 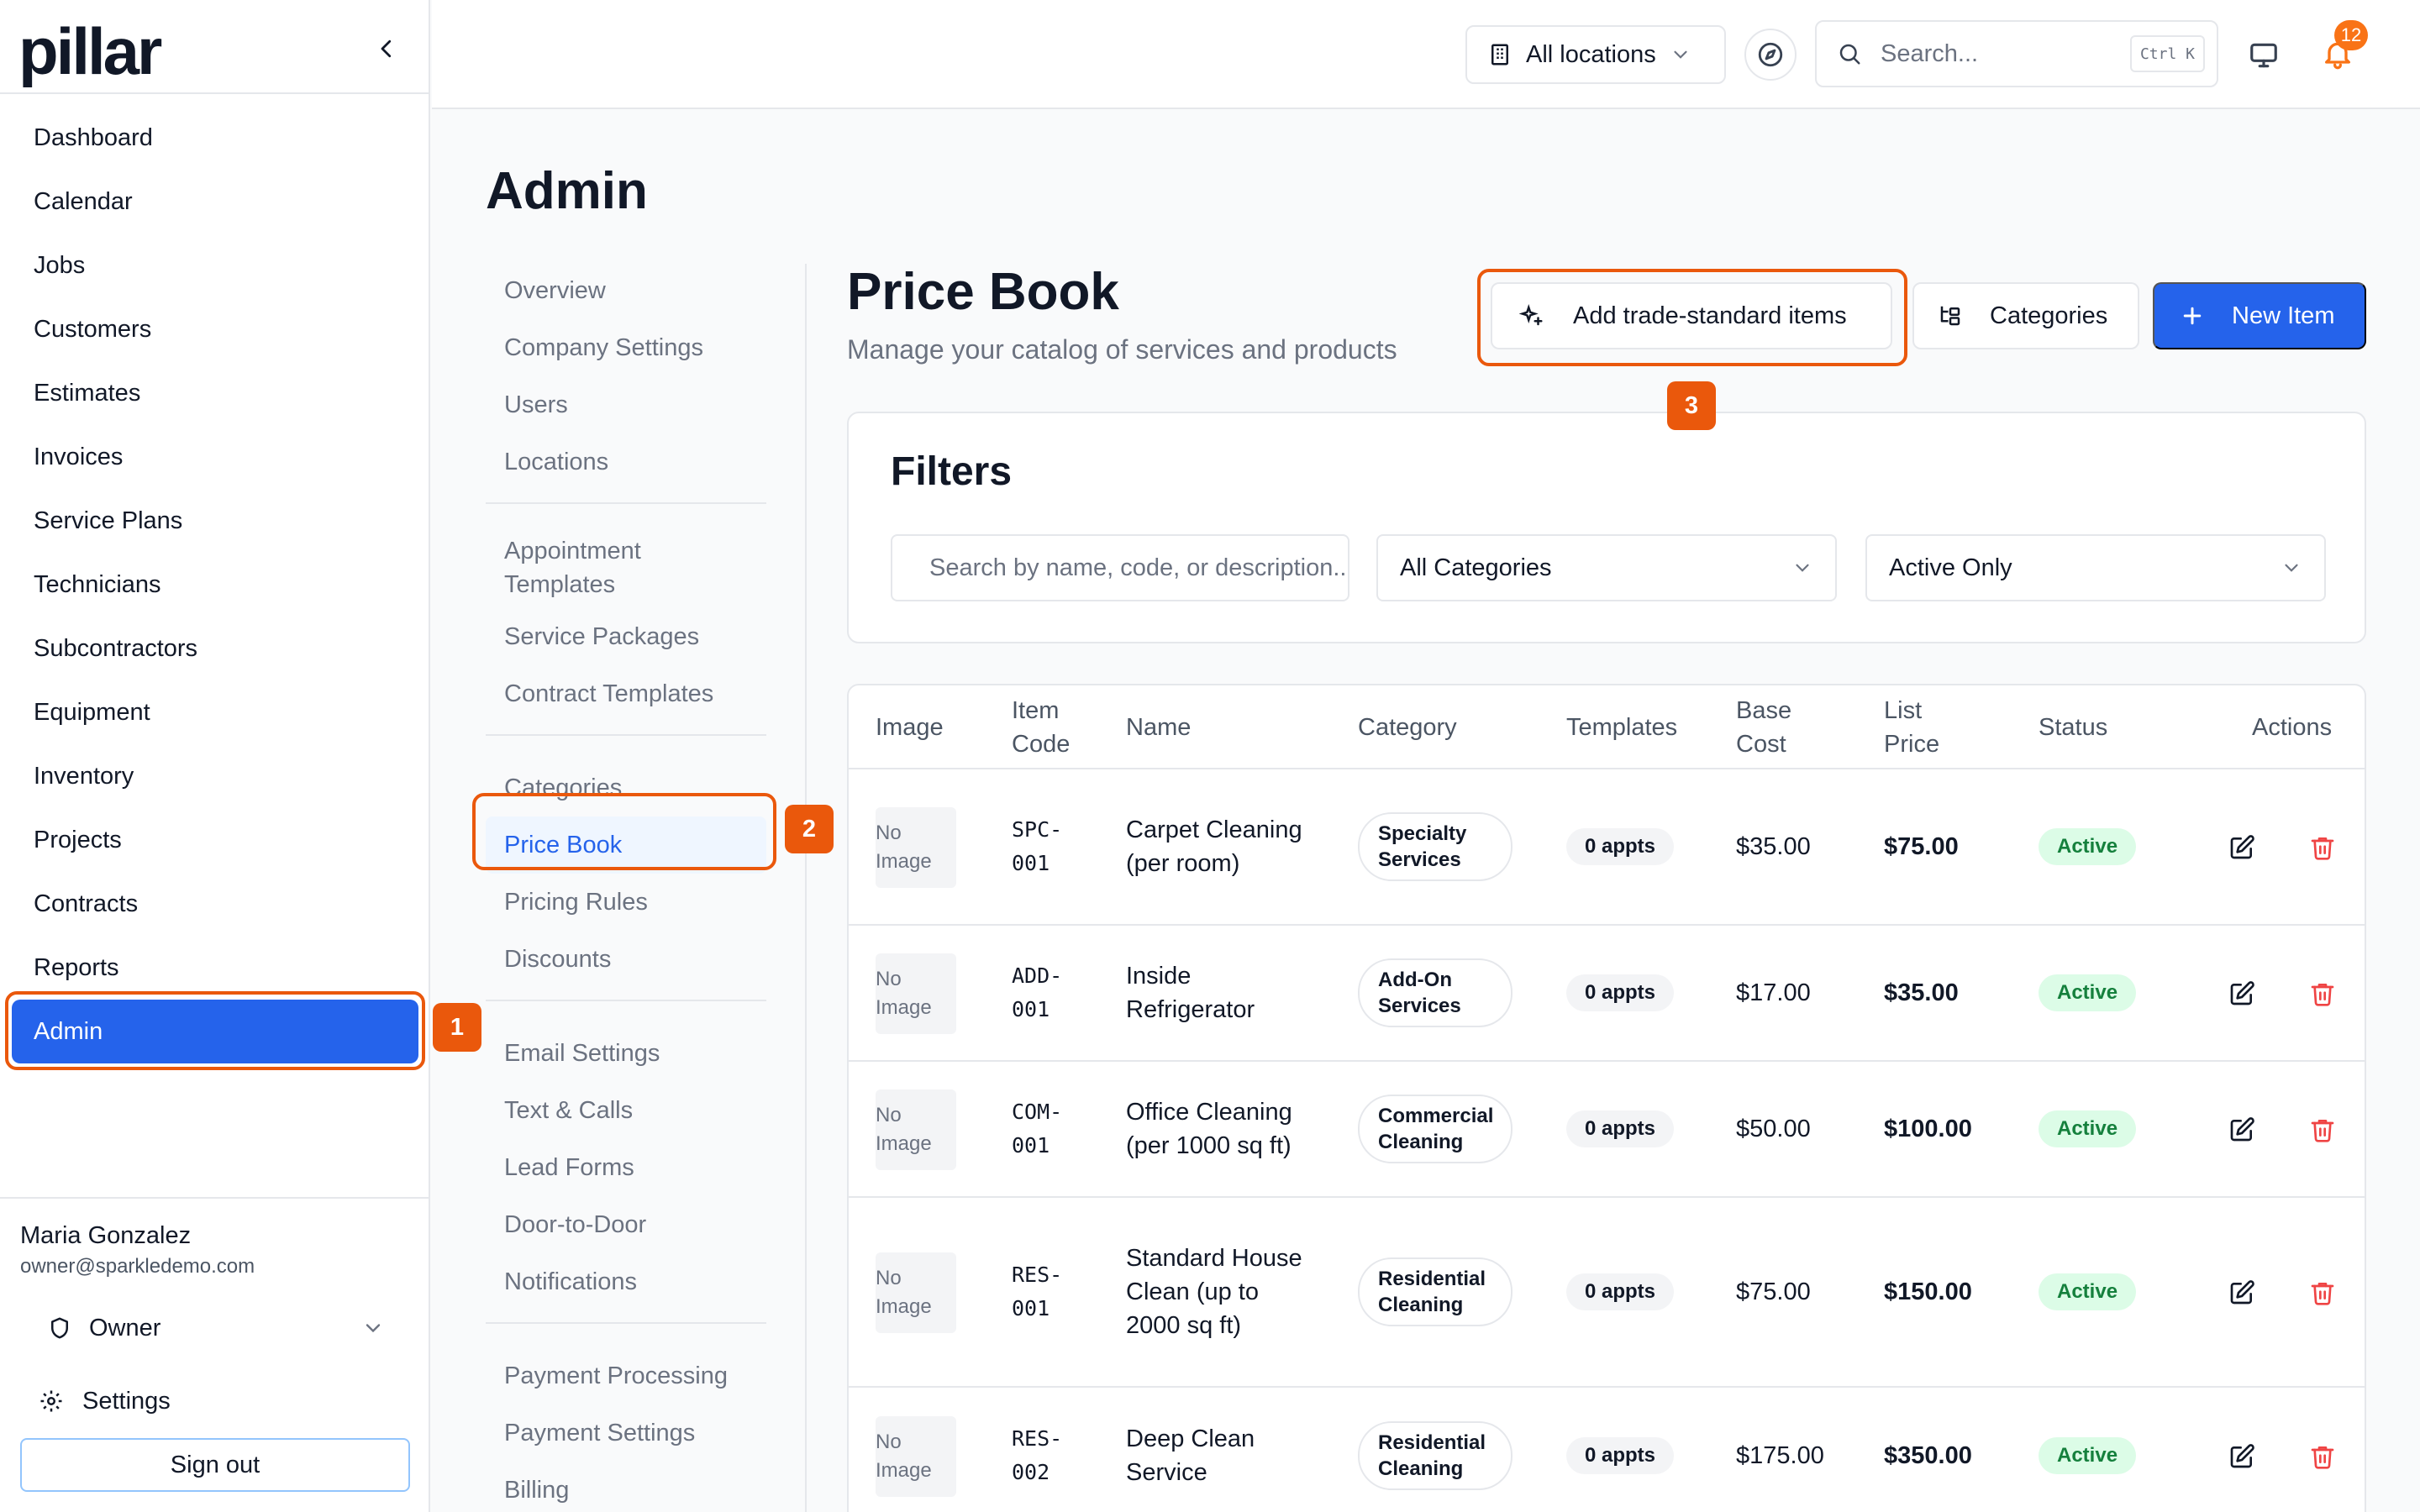 I want to click on sidebar-item-service-plans: Service Plans, so click(x=215, y=521).